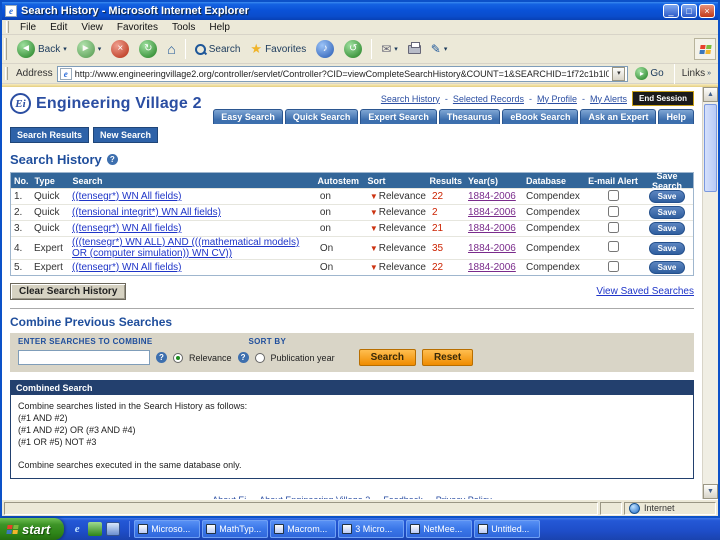  Describe the element at coordinates (676, 116) in the screenshot. I see `tab-help: Help` at that location.